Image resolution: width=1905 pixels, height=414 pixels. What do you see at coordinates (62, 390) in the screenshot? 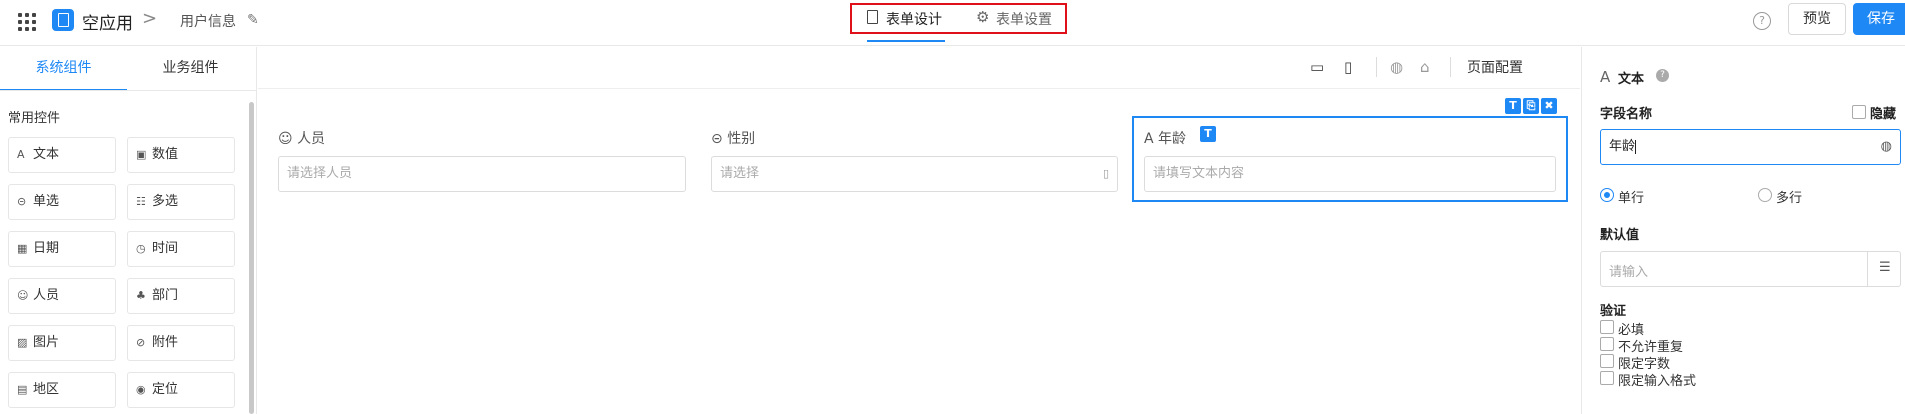
I see `component-region: ▤ 地区` at bounding box center [62, 390].